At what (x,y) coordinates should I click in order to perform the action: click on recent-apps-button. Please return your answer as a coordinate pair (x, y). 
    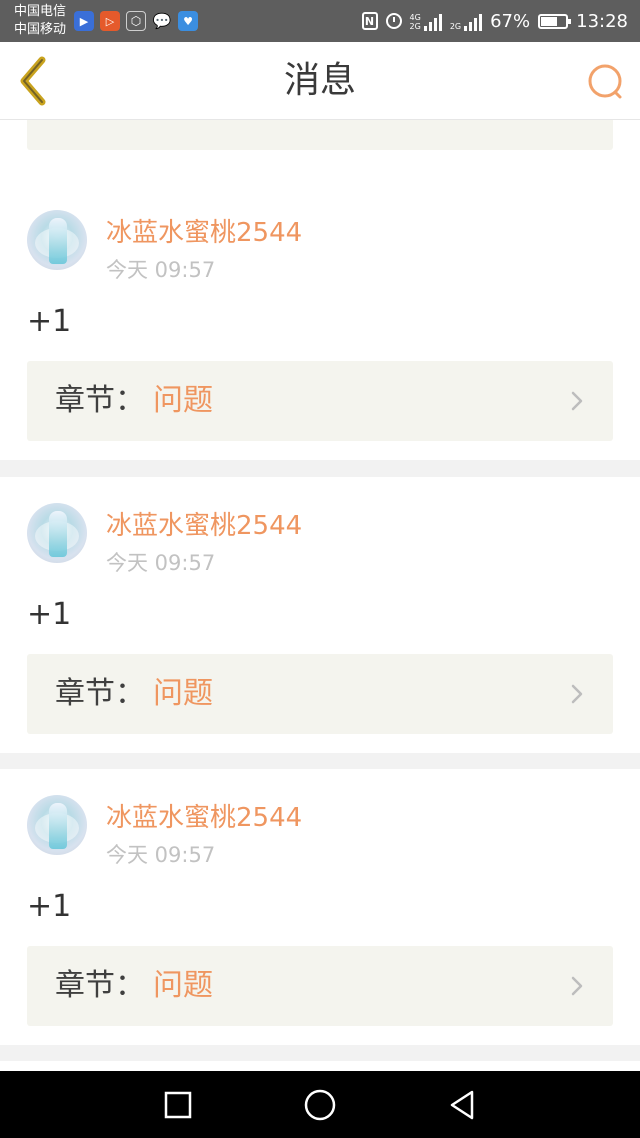
    Looking at the image, I should click on (178, 1105).